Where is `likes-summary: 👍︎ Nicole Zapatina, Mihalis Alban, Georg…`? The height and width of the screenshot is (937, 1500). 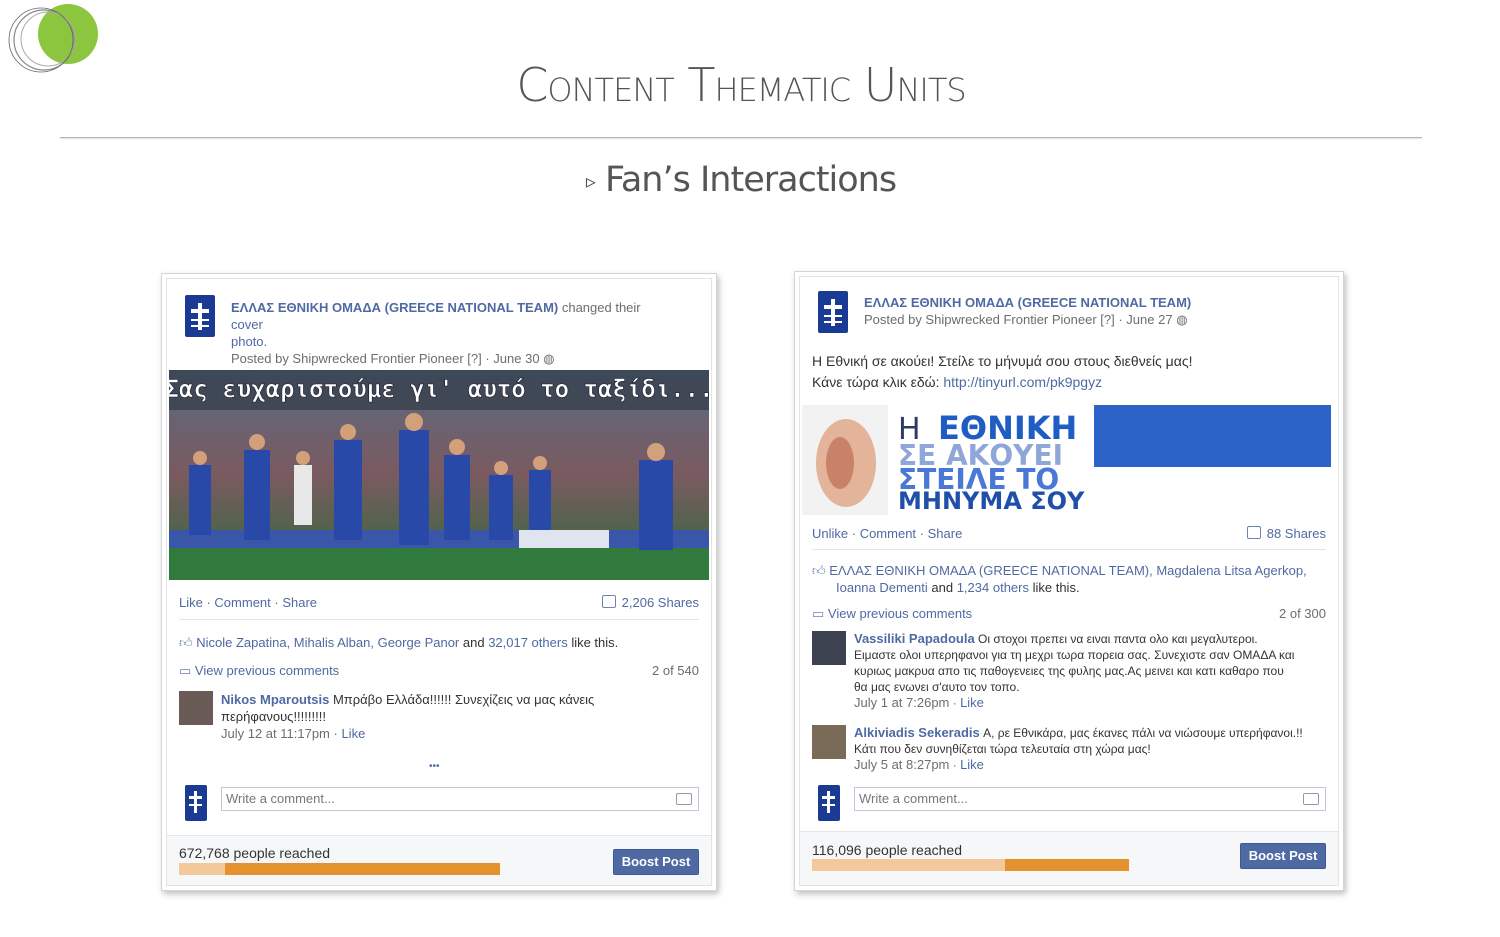 likes-summary: 👍︎ Nicole Zapatina, Mihalis Alban, Georg… is located at coordinates (434, 642).